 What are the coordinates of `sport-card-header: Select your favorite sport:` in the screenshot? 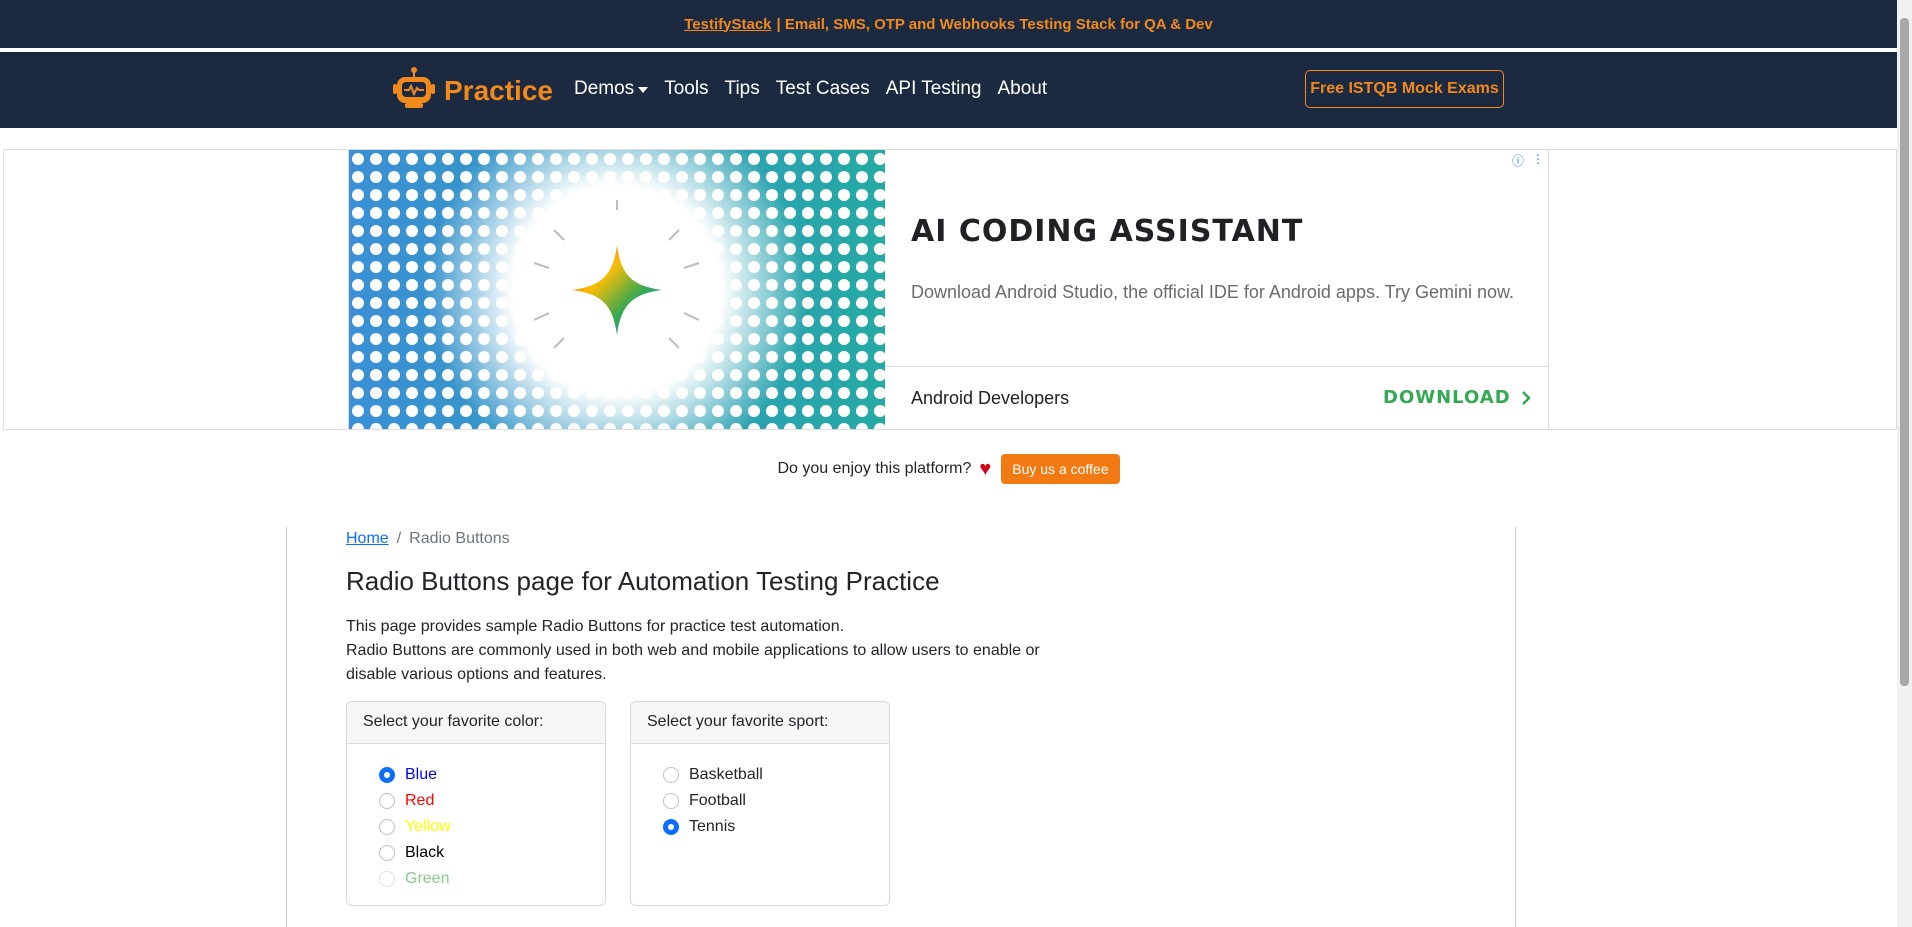 It's located at (760, 723).